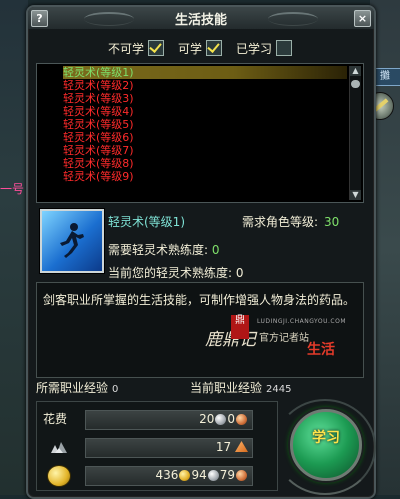 Image resolution: width=400 pixels, height=499 pixels. Describe the element at coordinates (284, 338) in the screenshot. I see `watermark-subtitle: 官方记者站` at that location.